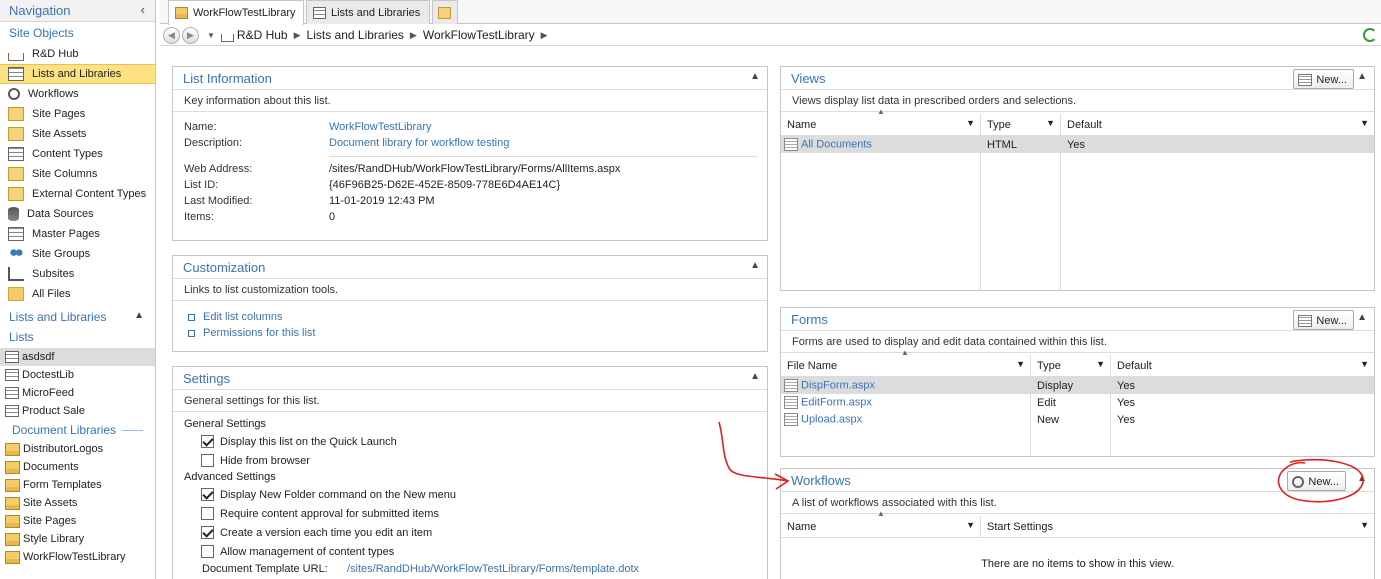 The width and height of the screenshot is (1381, 579). What do you see at coordinates (16, 194) in the screenshot?
I see `page-icon` at bounding box center [16, 194].